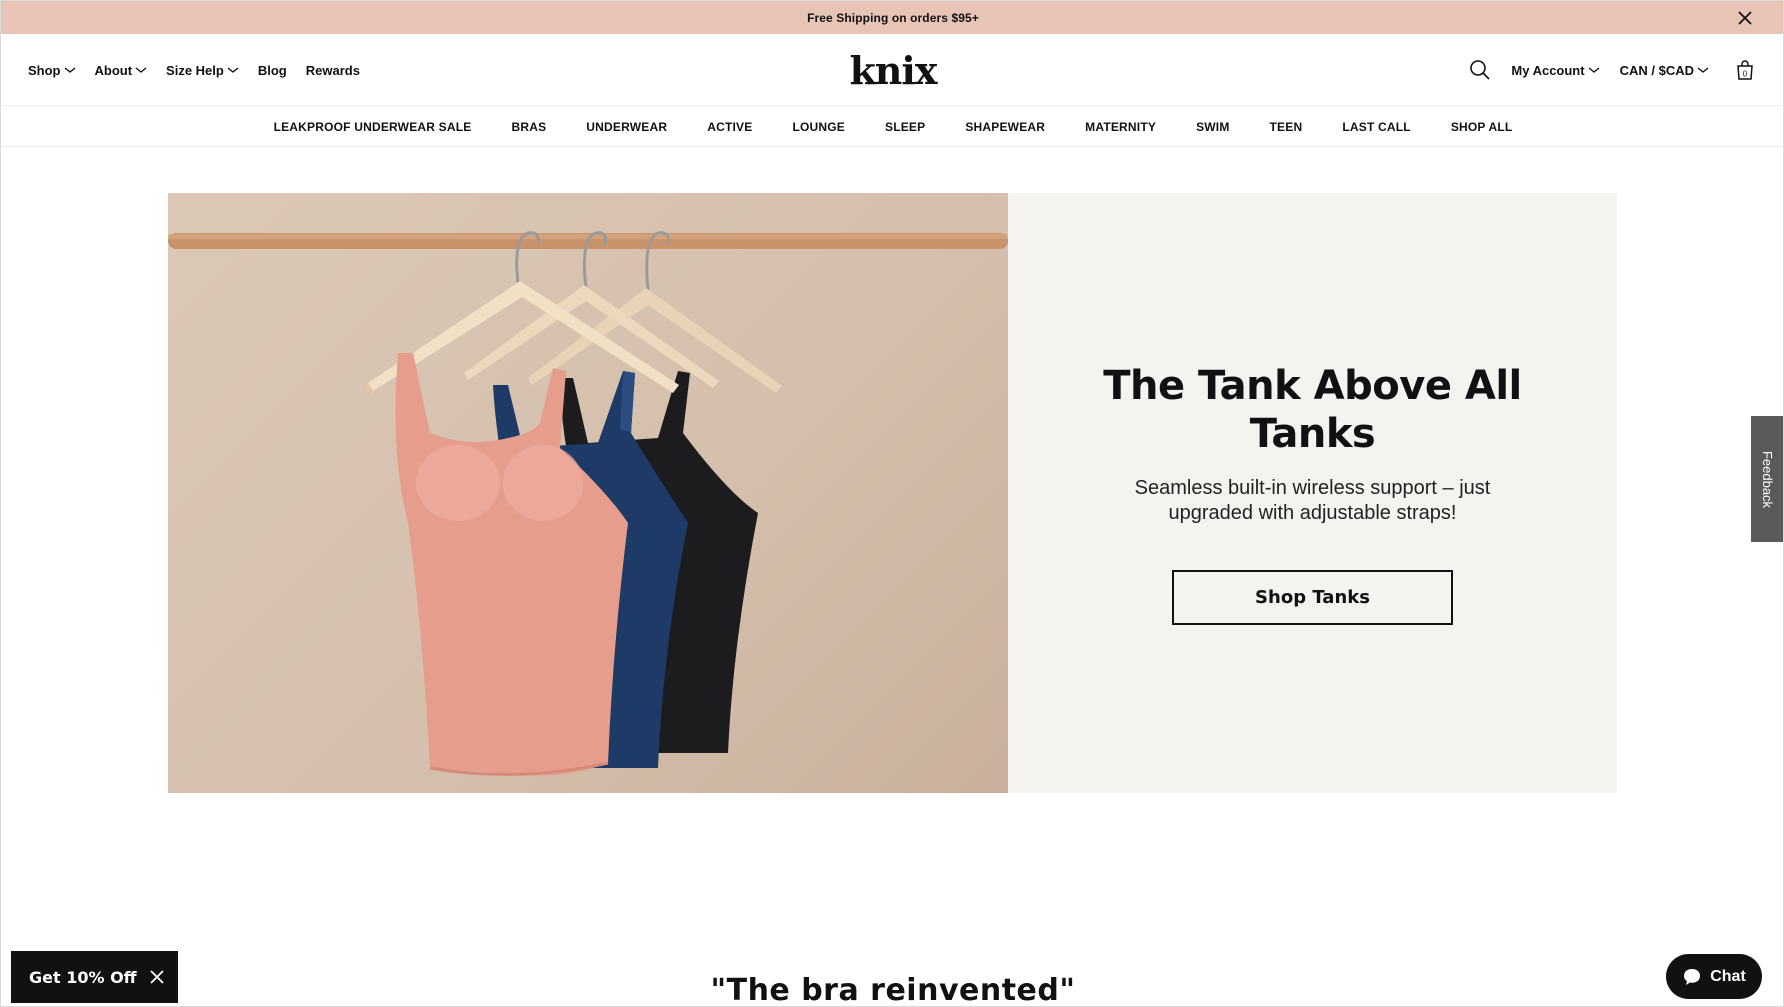 This screenshot has width=1784, height=1007. I want to click on currency-selector: CAN / $CAD, so click(1664, 70).